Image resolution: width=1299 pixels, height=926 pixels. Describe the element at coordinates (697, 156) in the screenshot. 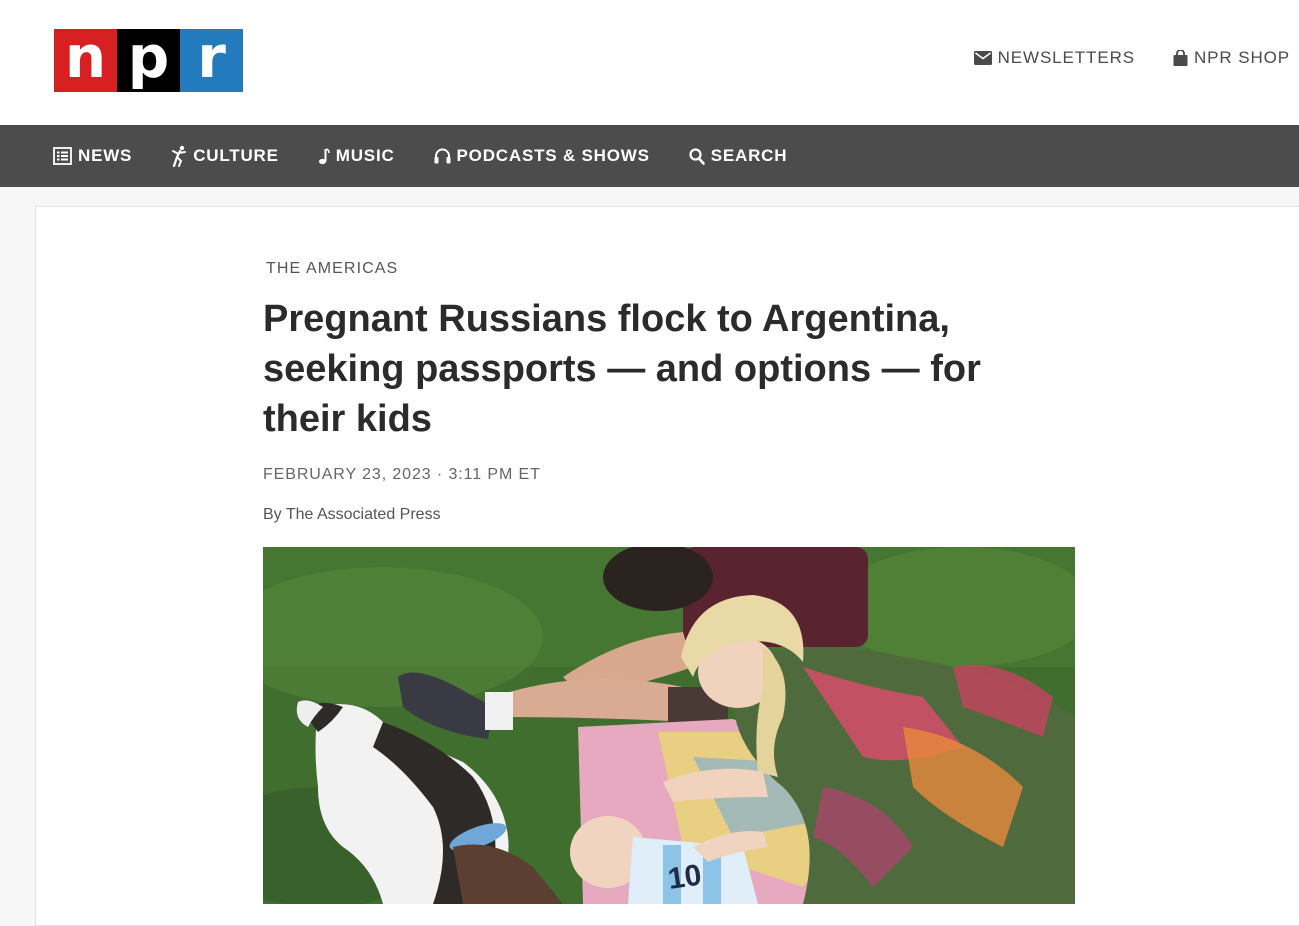

I see `search-icon` at that location.